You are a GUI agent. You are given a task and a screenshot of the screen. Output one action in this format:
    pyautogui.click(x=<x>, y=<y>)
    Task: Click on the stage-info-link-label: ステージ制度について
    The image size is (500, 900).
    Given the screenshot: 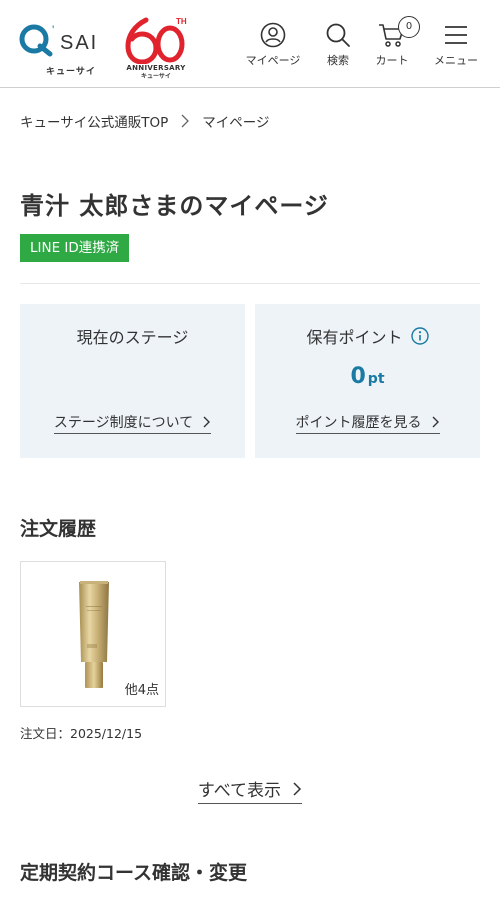 What is the action you would take?
    pyautogui.click(x=123, y=423)
    